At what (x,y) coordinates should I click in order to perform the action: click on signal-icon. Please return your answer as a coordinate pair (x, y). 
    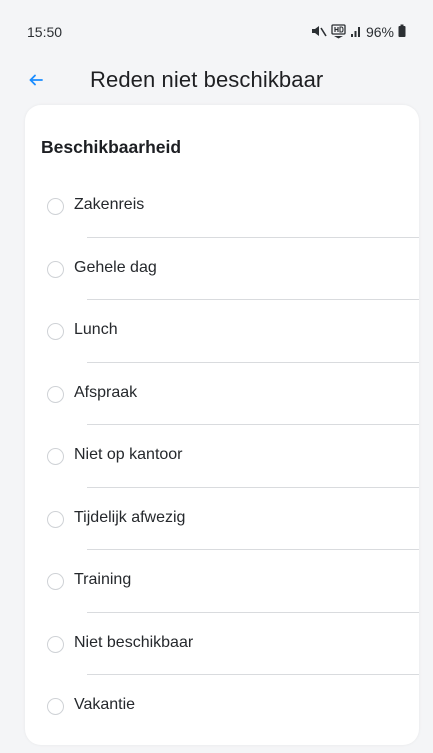
    Looking at the image, I should click on (356, 31).